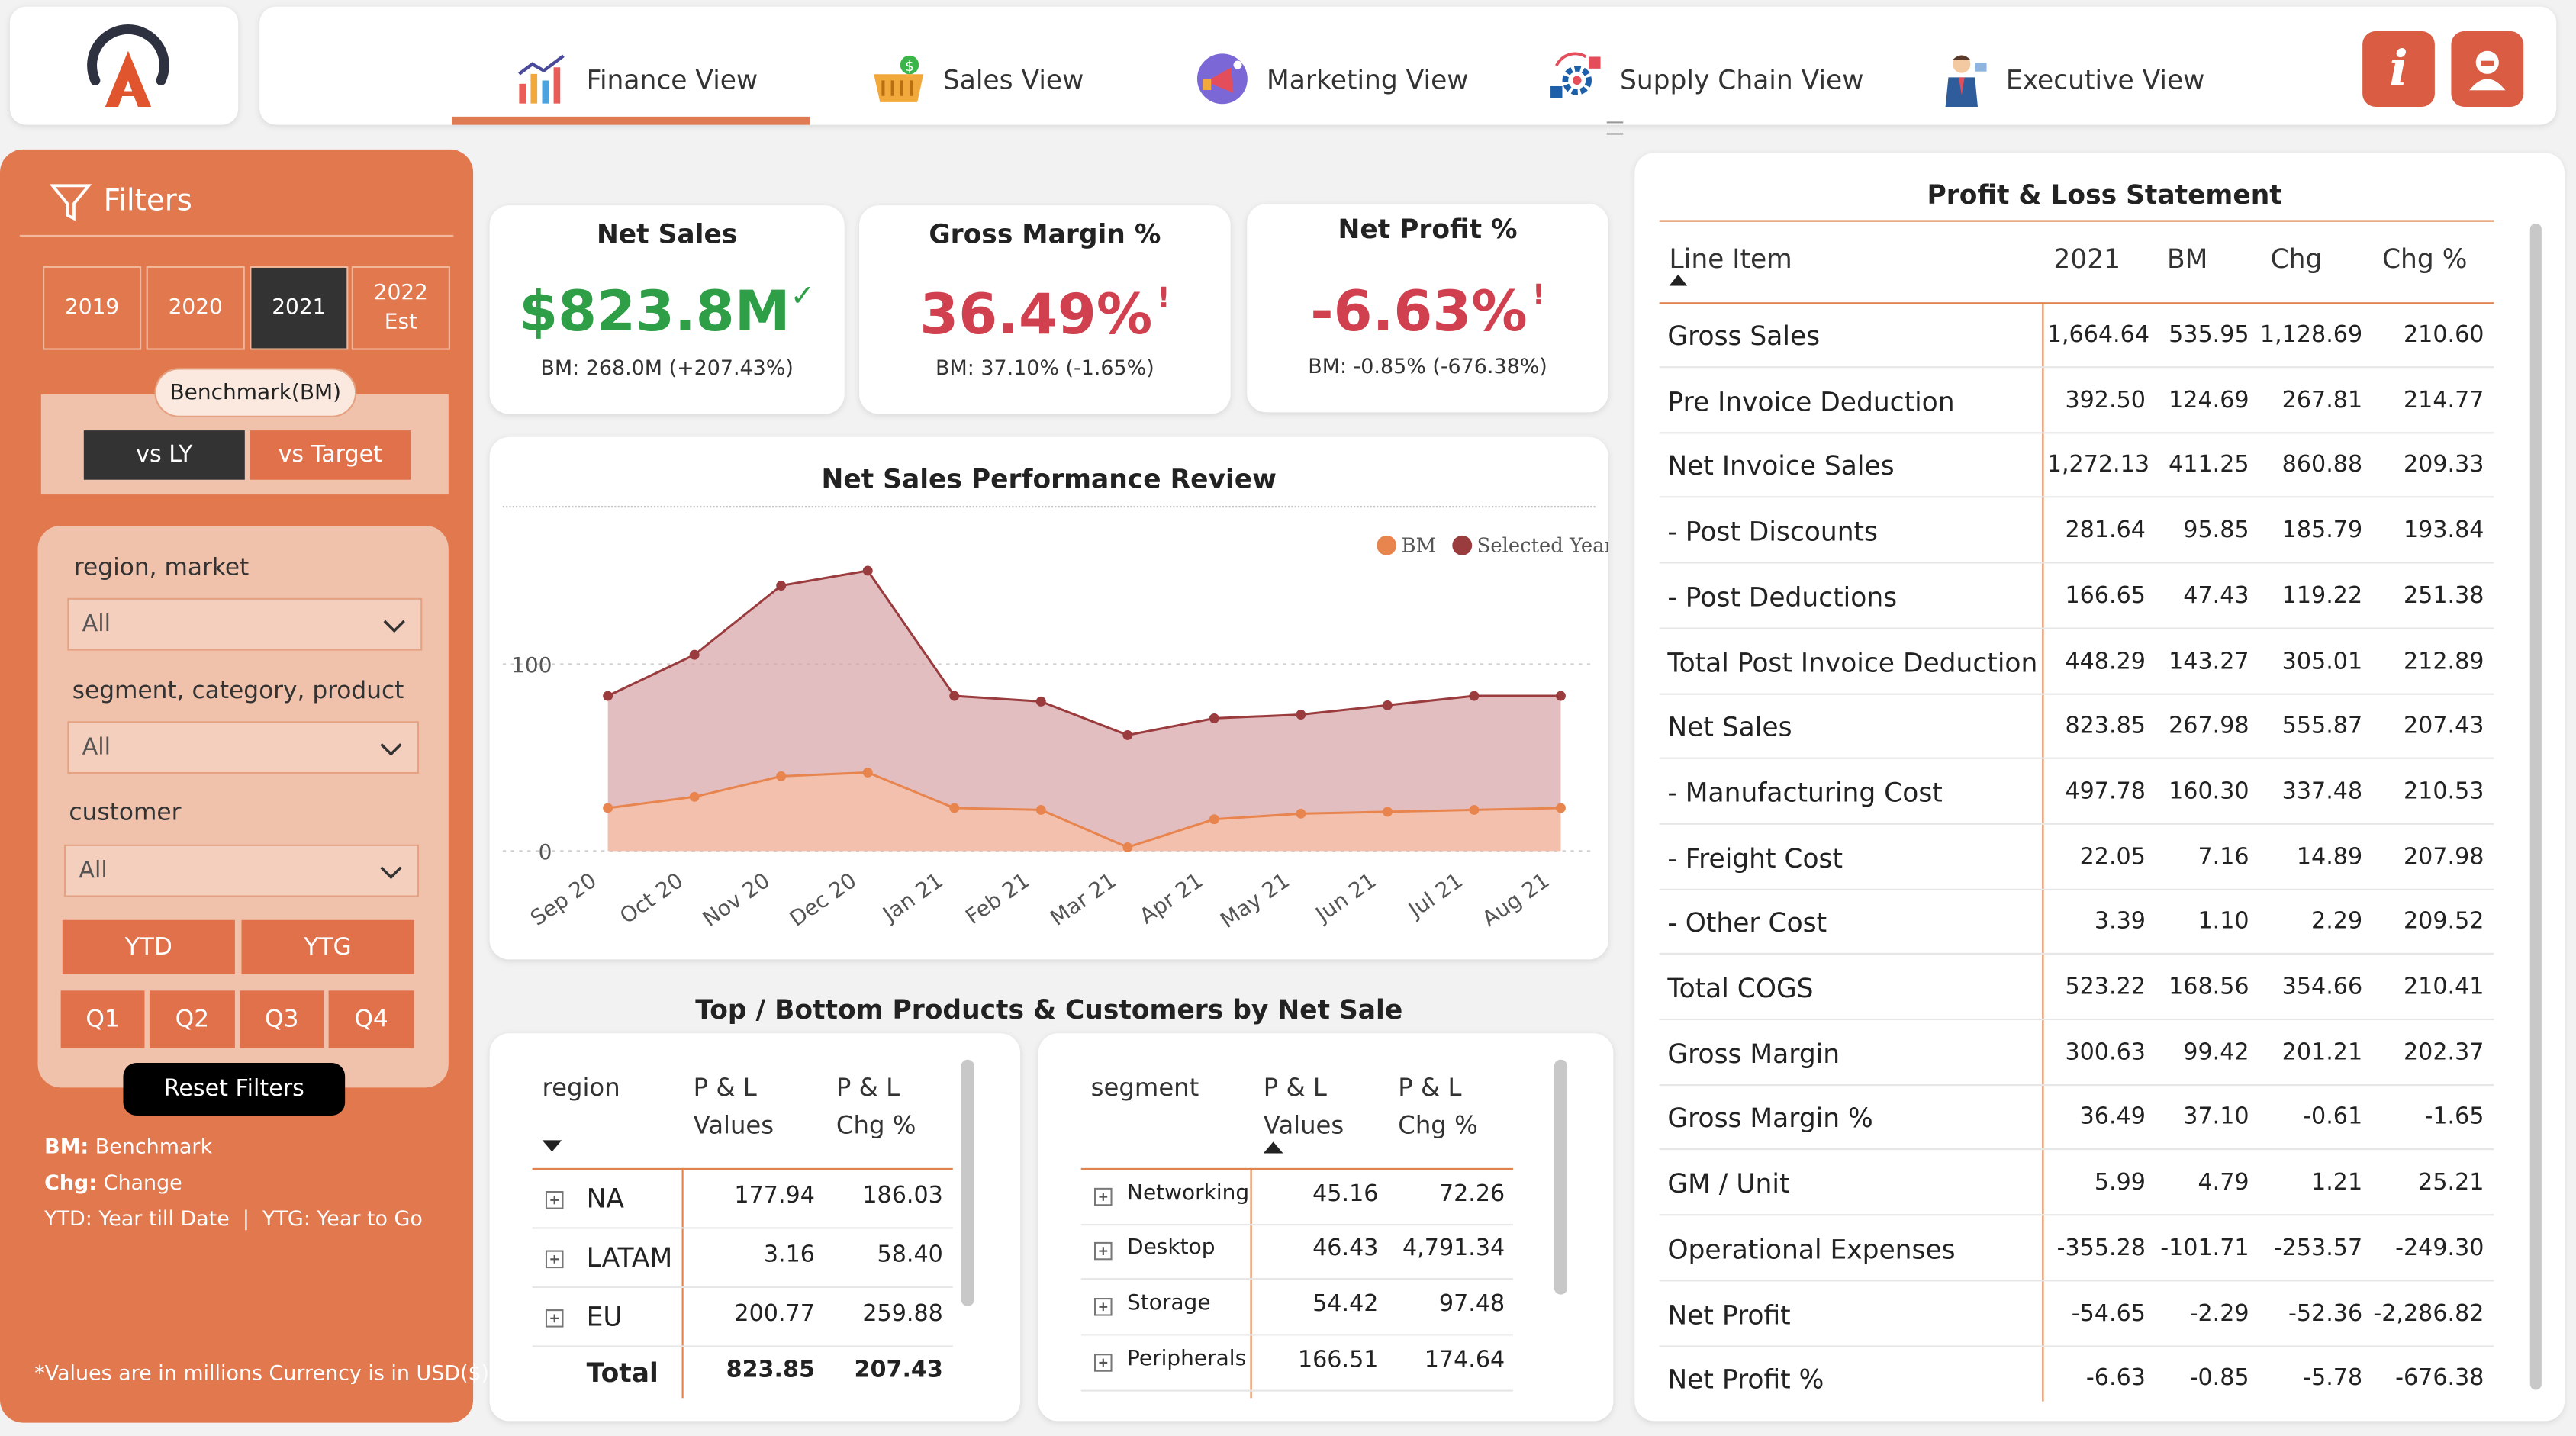 Image resolution: width=2576 pixels, height=1436 pixels. I want to click on pl-row-chg: -52.36, so click(2325, 1314).